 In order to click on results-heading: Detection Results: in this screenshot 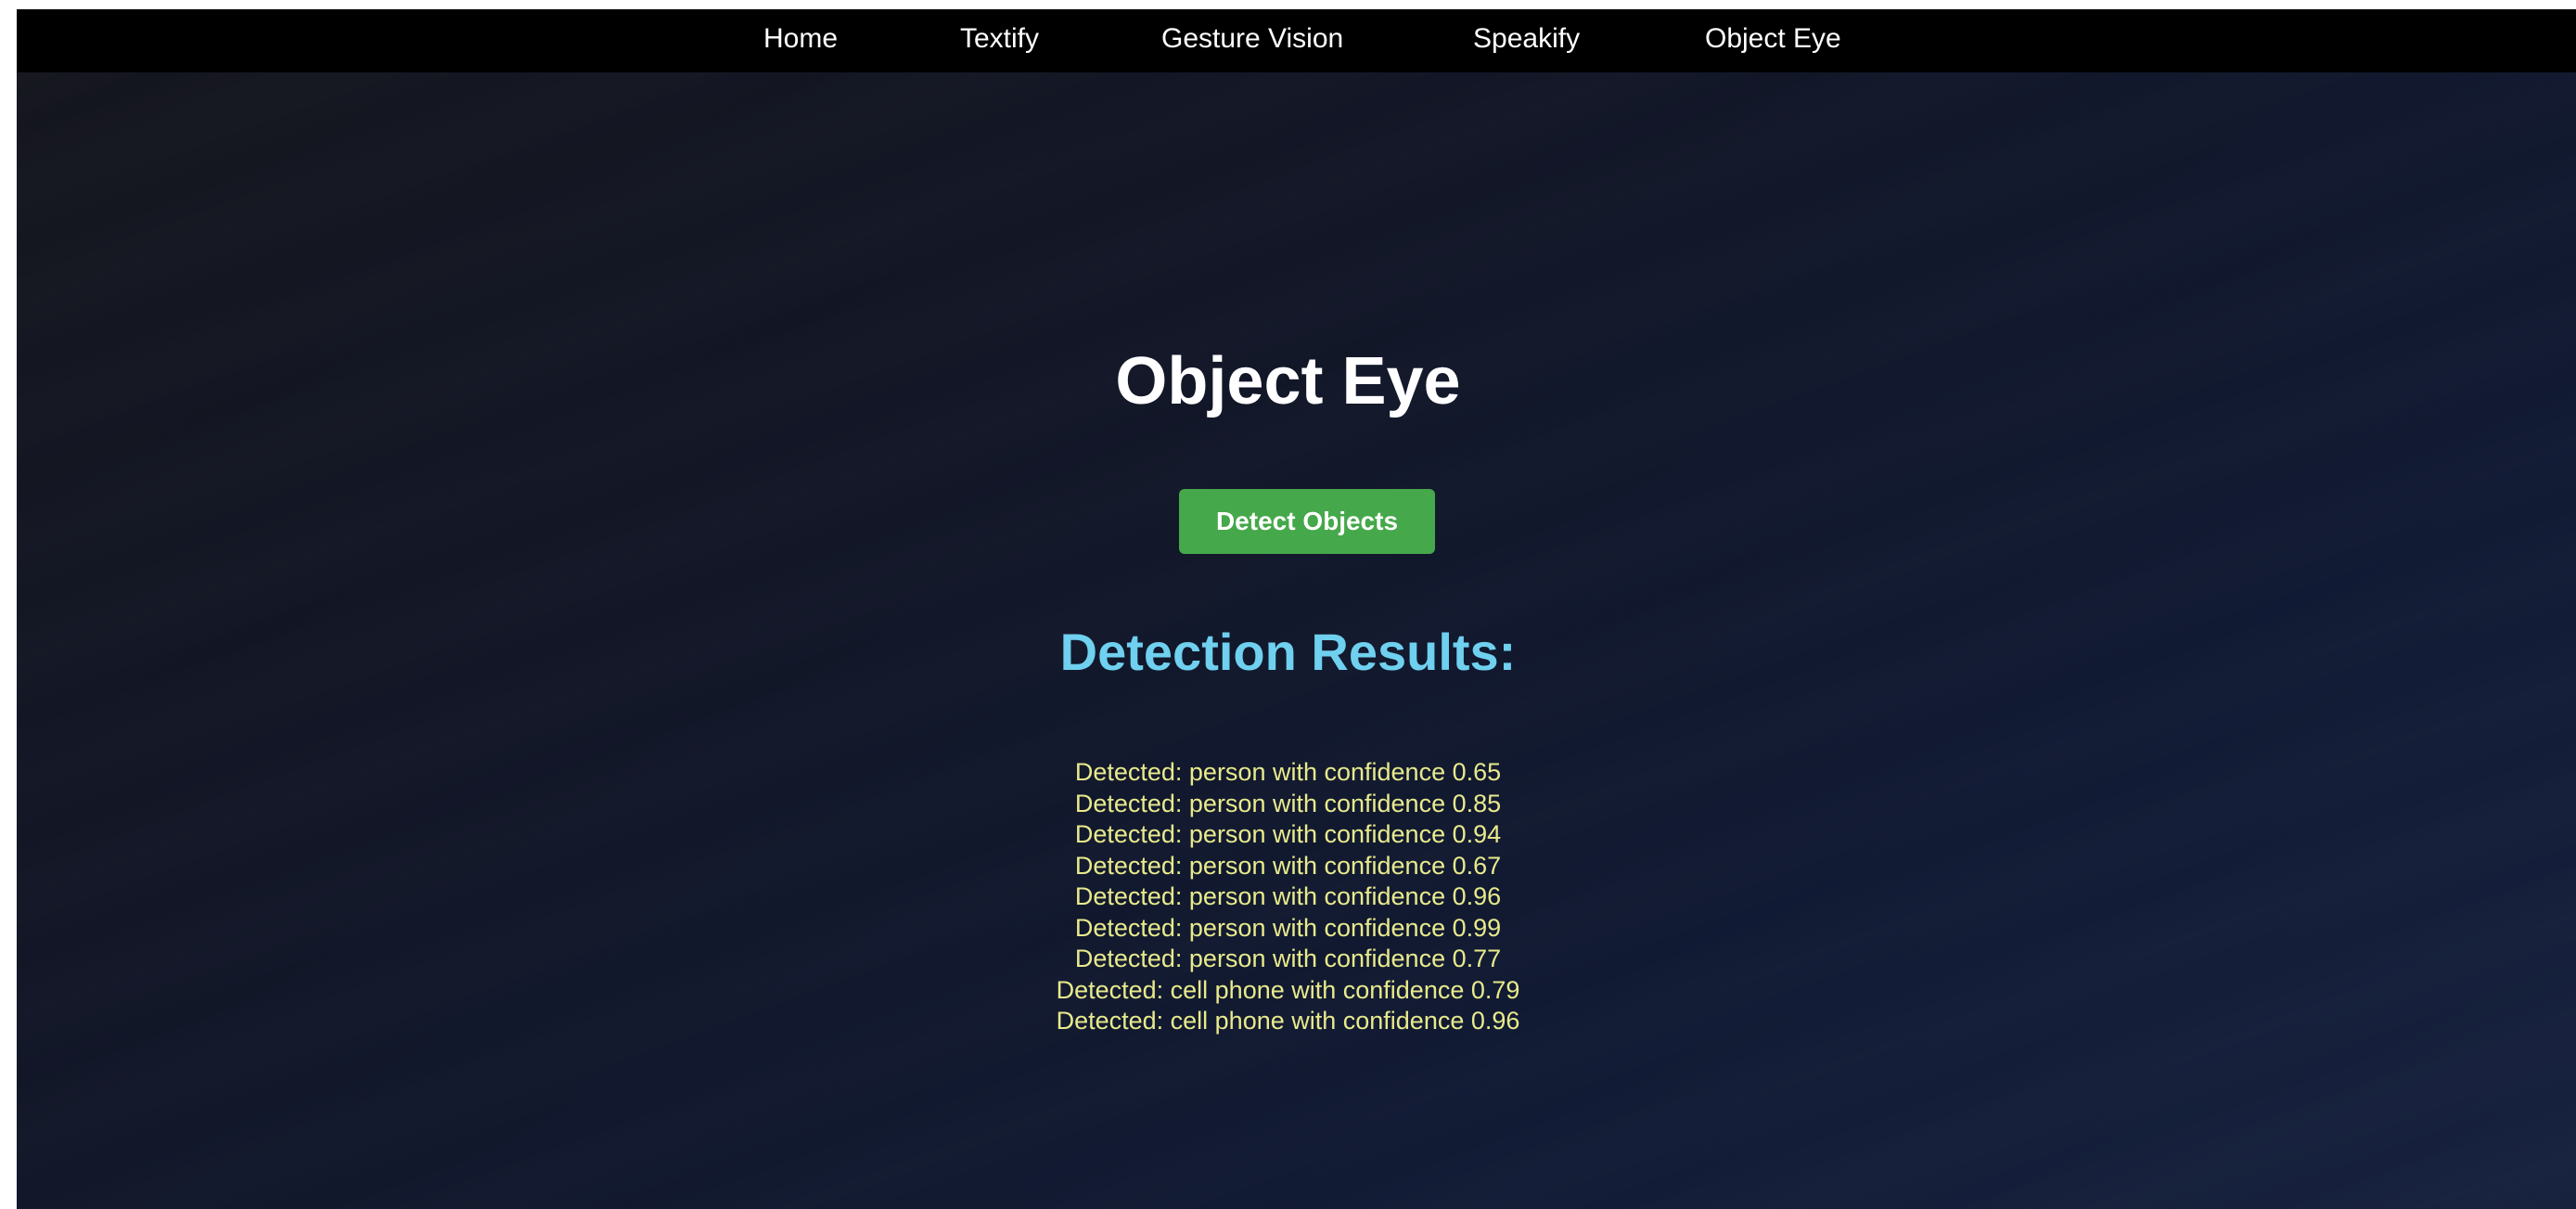, I will do `click(1288, 652)`.